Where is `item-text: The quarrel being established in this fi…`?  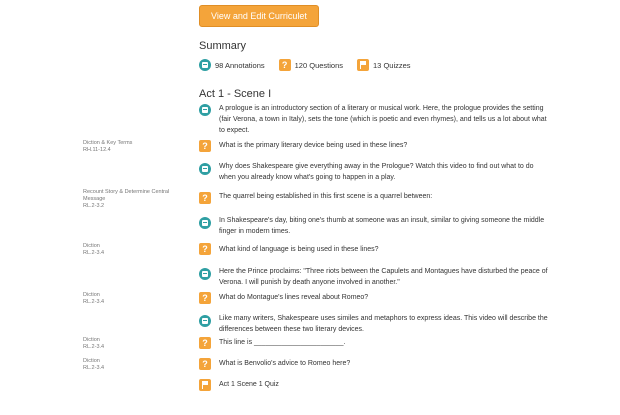 item-text: The quarrel being established in this fi… is located at coordinates (326, 196).